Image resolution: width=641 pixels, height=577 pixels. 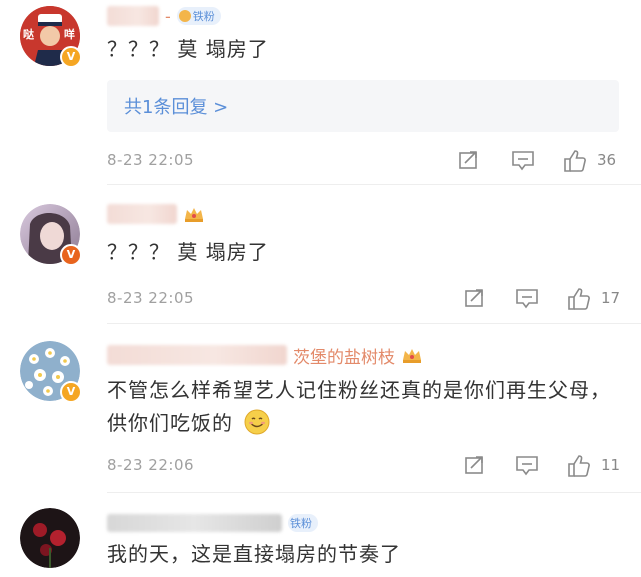 What do you see at coordinates (254, 554) in the screenshot?
I see `comment-text: 我的天，这是直接塌房的节奏了` at bounding box center [254, 554].